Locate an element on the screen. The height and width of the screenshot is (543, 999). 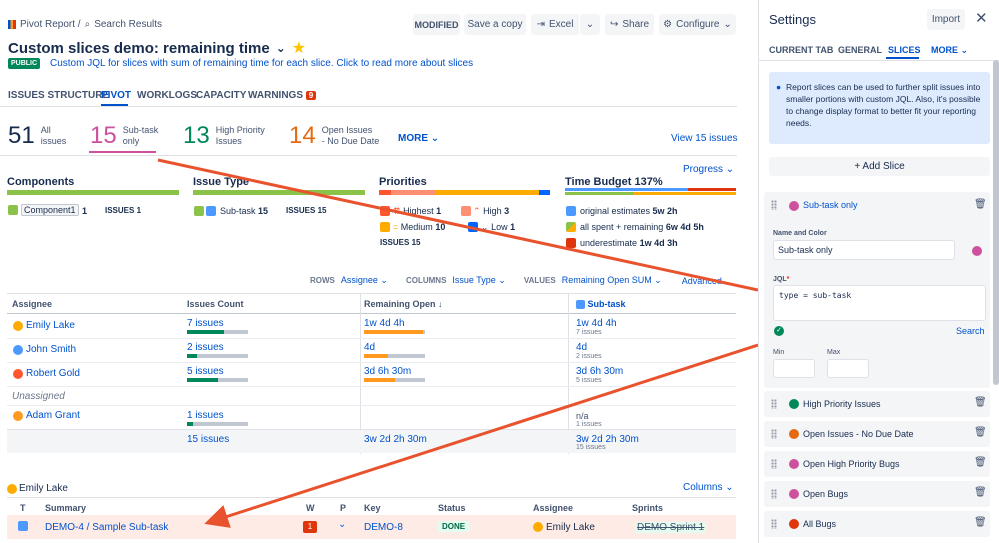
check-icon: ✓ is located at coordinates (779, 331).